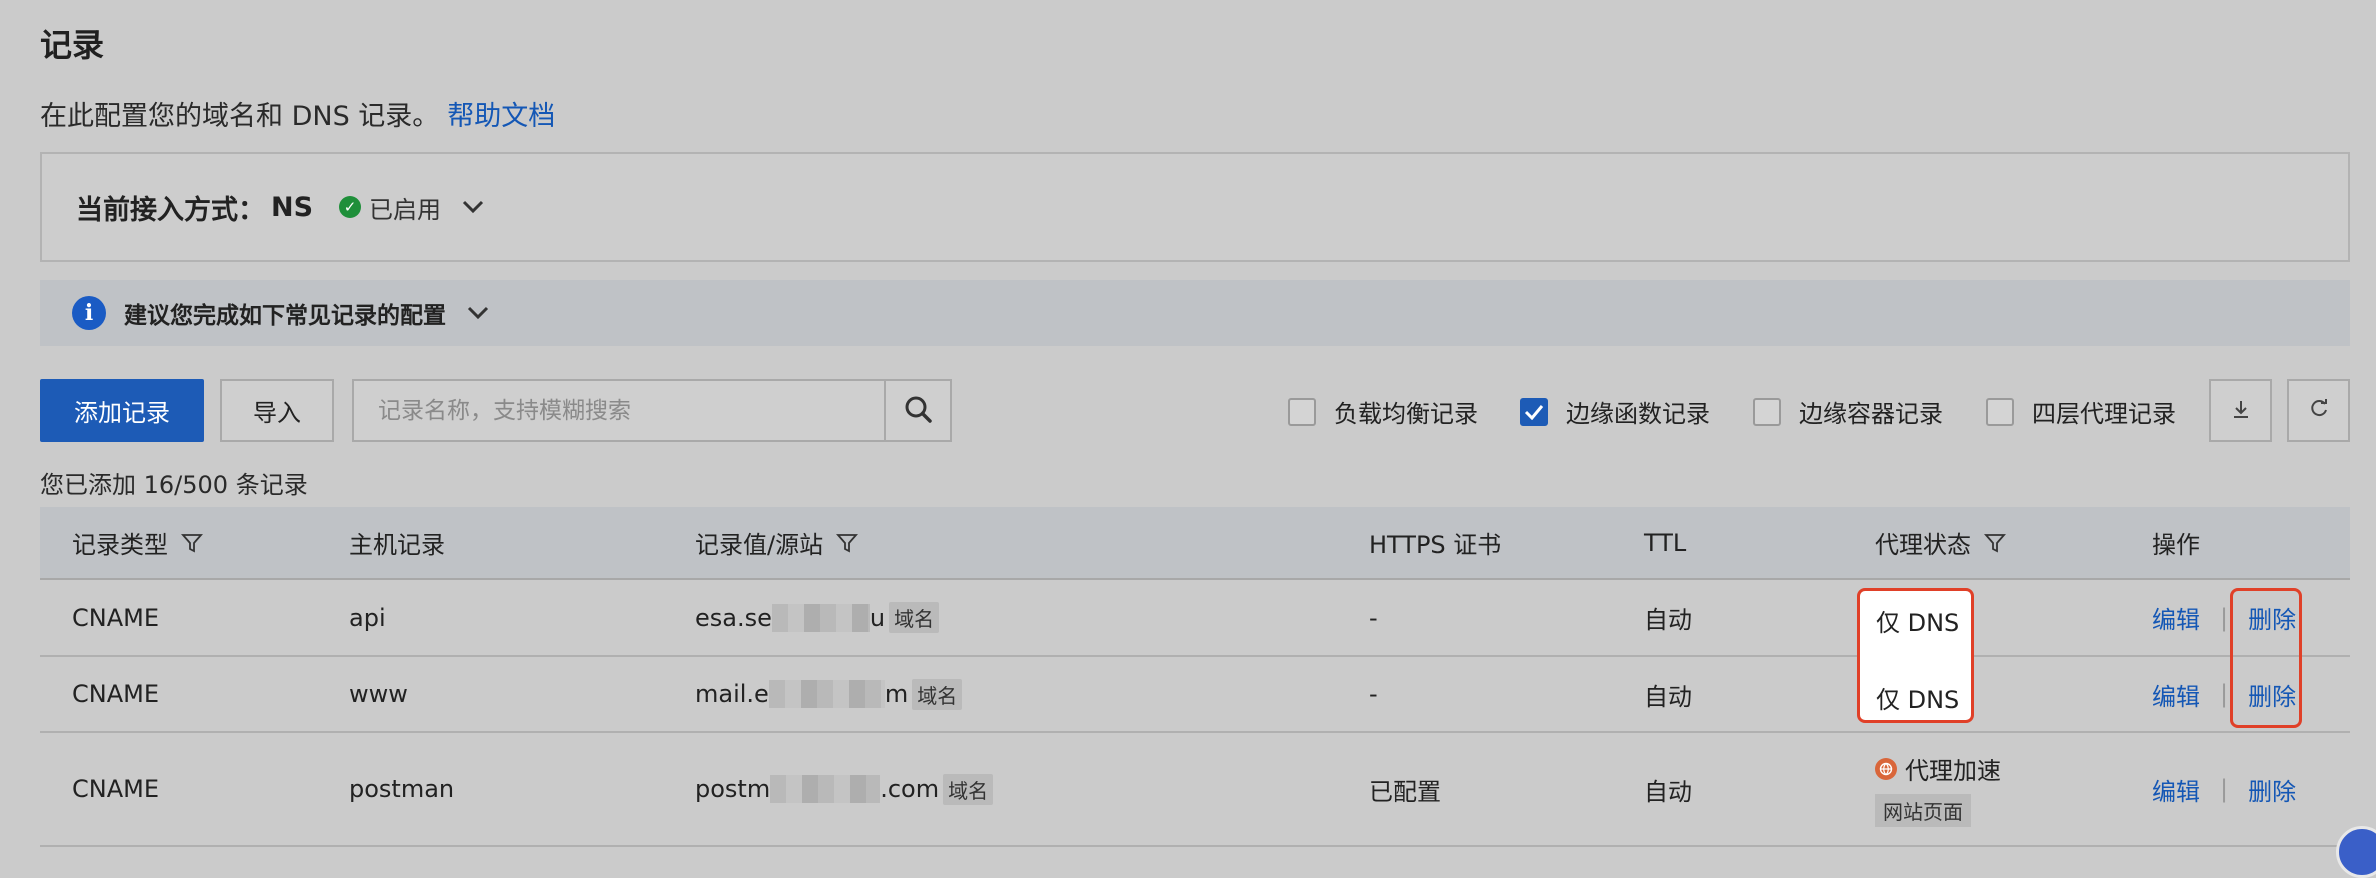 Image resolution: width=2376 pixels, height=878 pixels. I want to click on delete-link: 删除, so click(2272, 789).